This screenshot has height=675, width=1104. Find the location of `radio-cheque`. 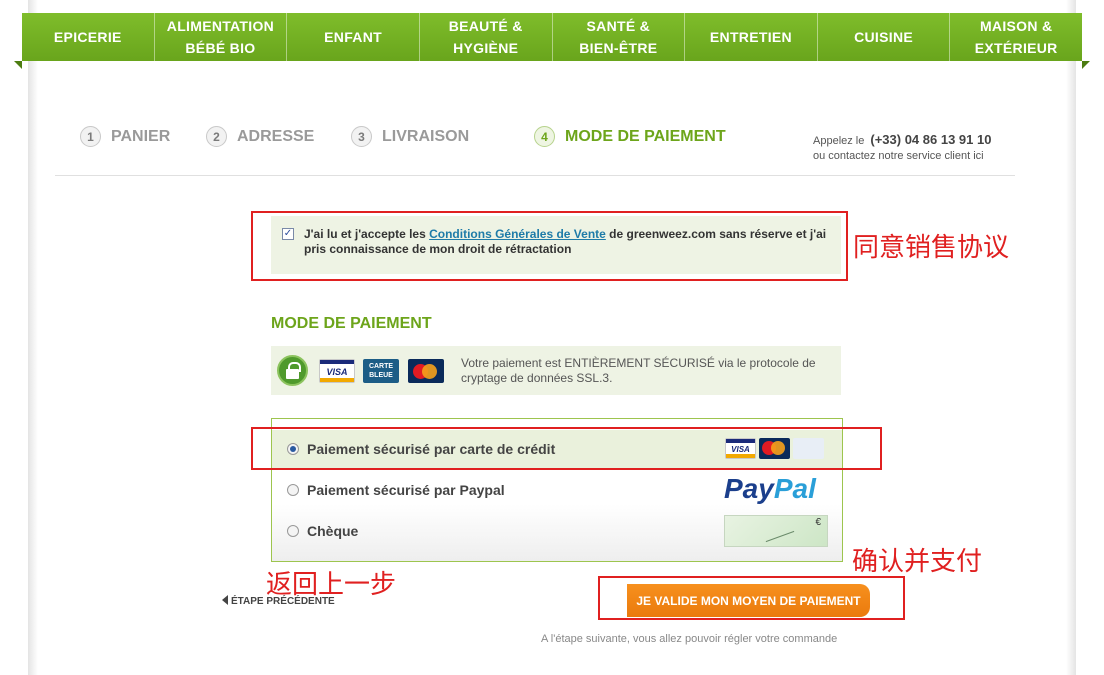

radio-cheque is located at coordinates (293, 531).